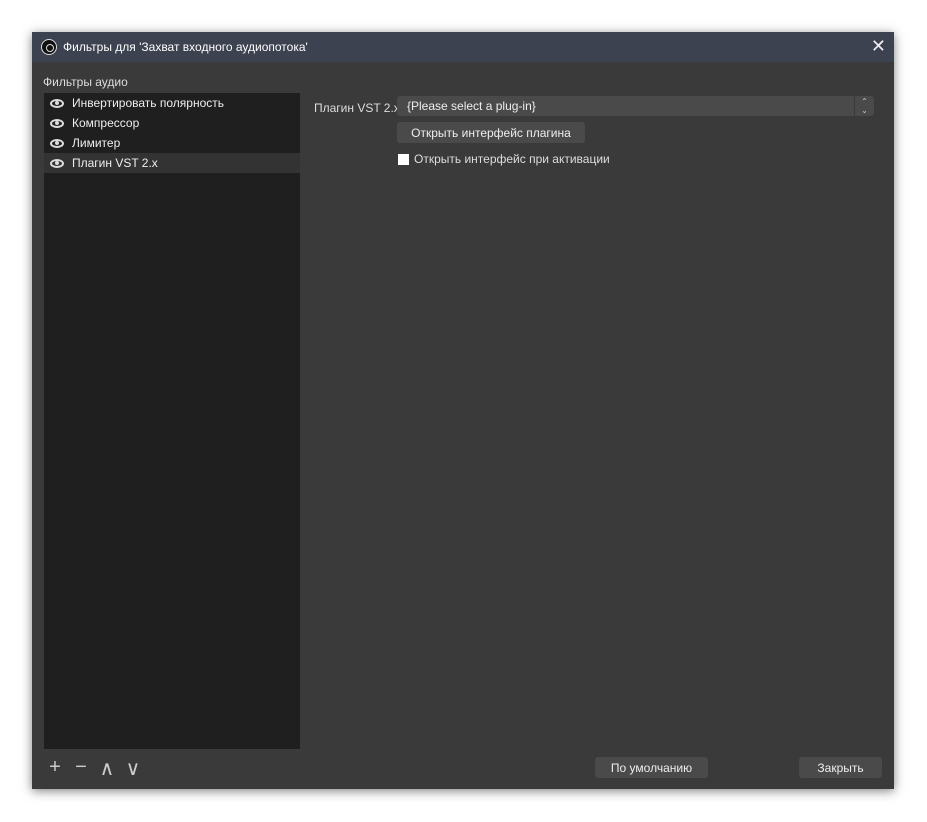 This screenshot has width=927, height=822. Describe the element at coordinates (864, 106) in the screenshot. I see `updown-chevron-icon: ⌃ ⌄` at that location.